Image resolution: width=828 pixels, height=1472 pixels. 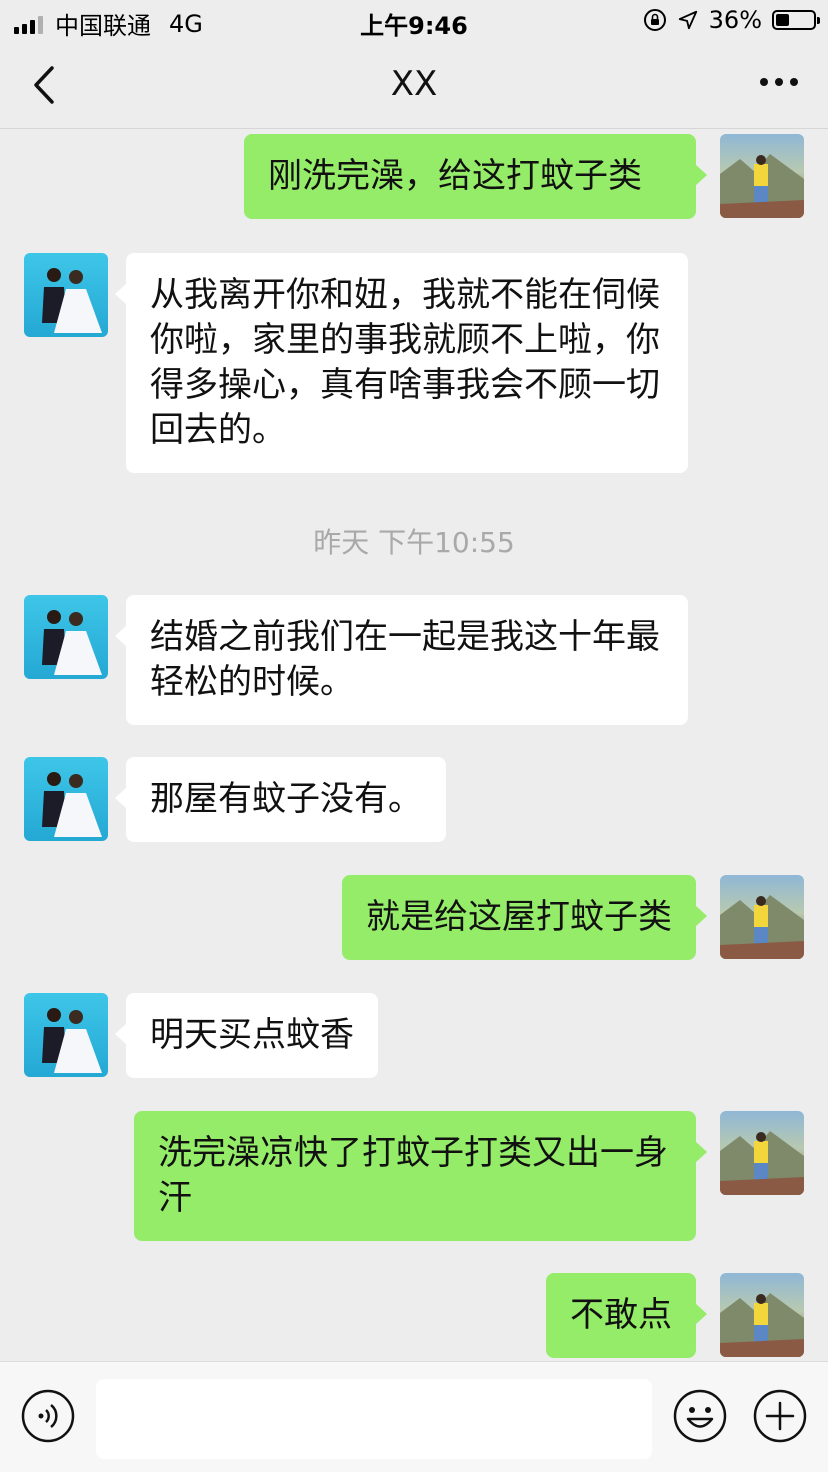 I want to click on message-timestamp: 昨天 下午10:55, so click(x=414, y=542).